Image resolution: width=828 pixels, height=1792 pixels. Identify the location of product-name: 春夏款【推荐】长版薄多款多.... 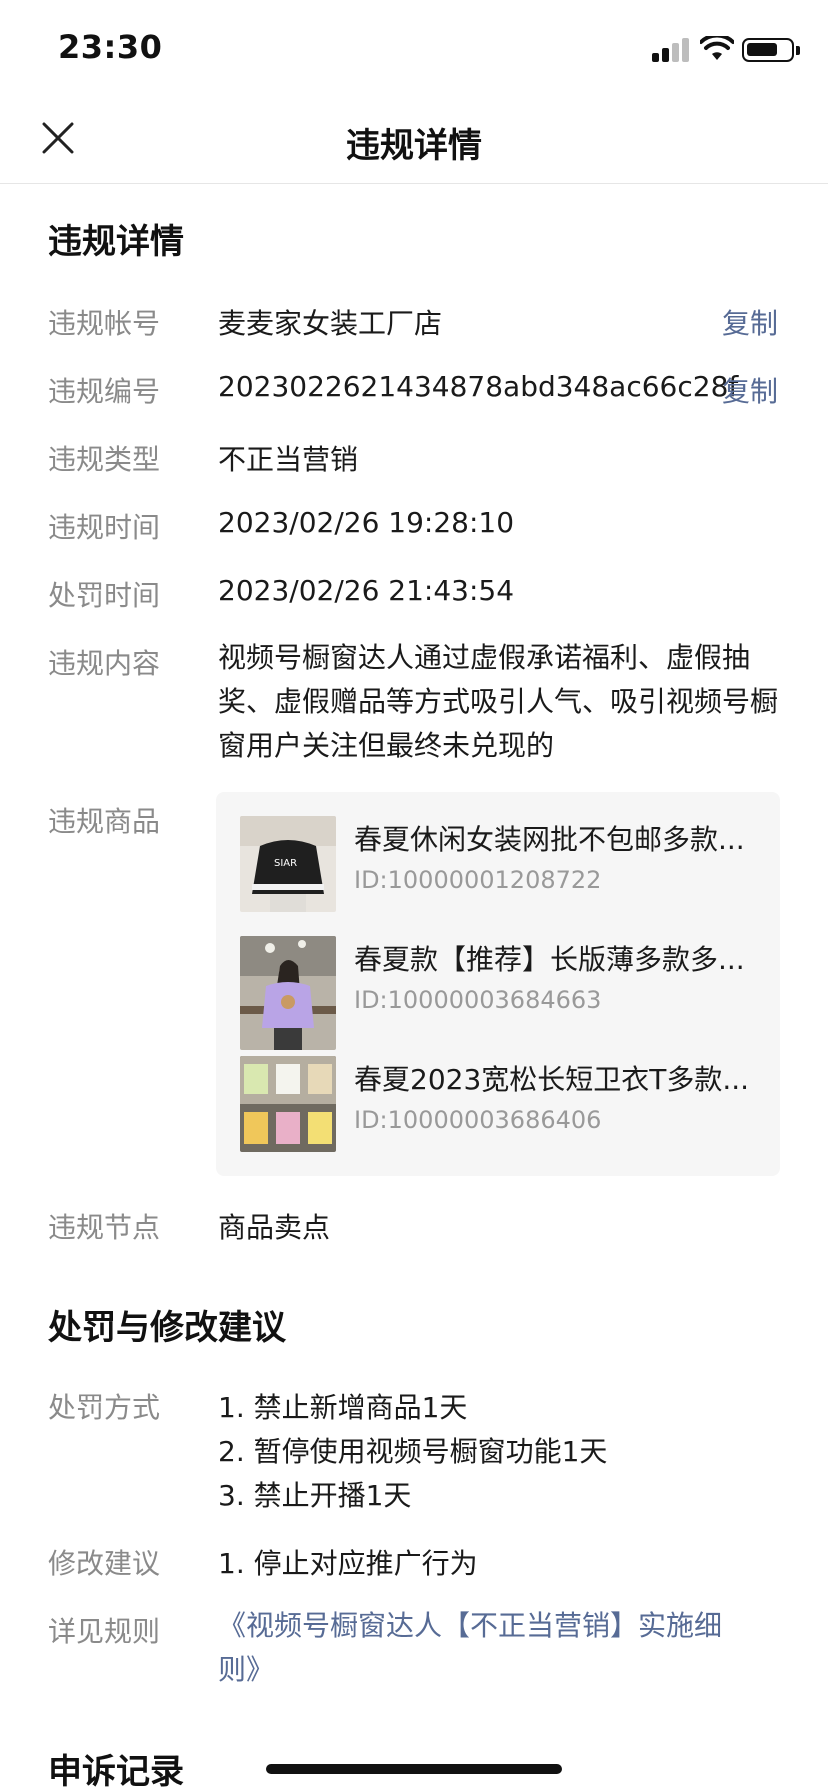
(549, 959).